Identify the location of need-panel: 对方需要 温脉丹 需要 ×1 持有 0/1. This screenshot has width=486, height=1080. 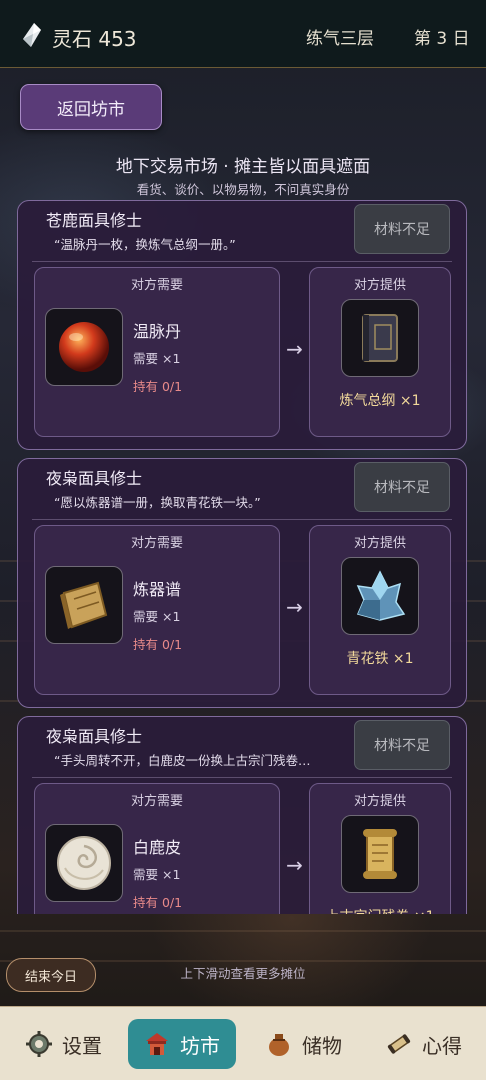
(157, 352).